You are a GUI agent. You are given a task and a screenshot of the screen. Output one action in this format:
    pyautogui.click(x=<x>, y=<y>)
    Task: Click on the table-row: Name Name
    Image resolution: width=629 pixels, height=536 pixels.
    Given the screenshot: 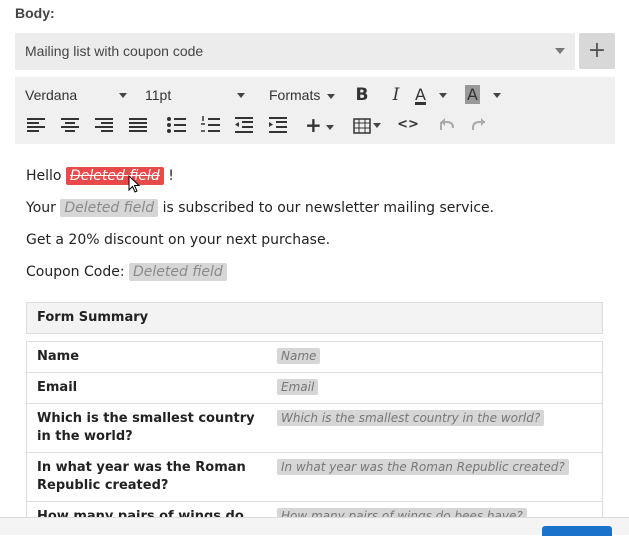 What is the action you would take?
    pyautogui.click(x=314, y=357)
    